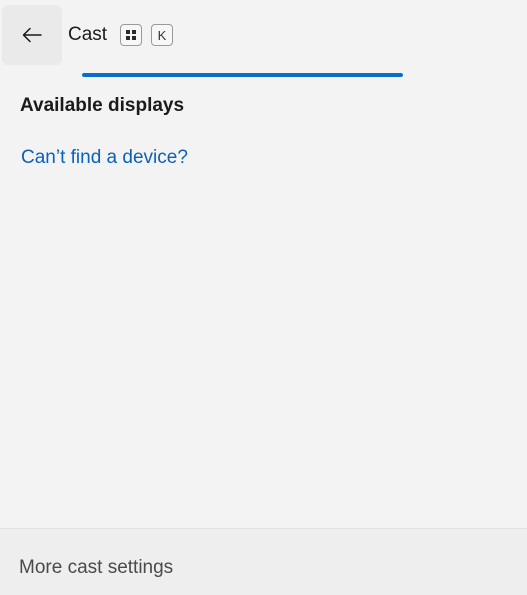 Image resolution: width=527 pixels, height=595 pixels. I want to click on searching-progress-bar, so click(242, 75).